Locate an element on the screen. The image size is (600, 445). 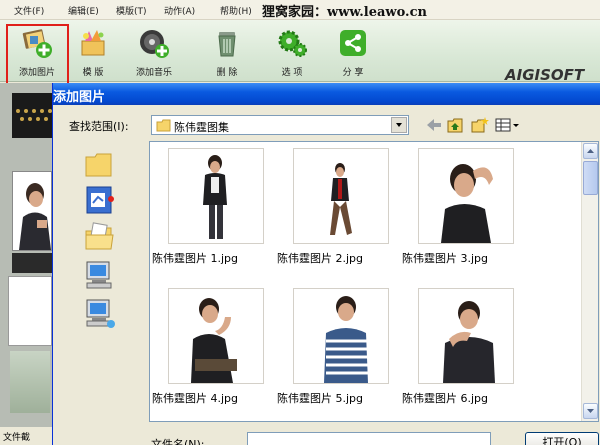
file-item: 陈伟霆图片 4.jpg is located at coordinates (211, 347).